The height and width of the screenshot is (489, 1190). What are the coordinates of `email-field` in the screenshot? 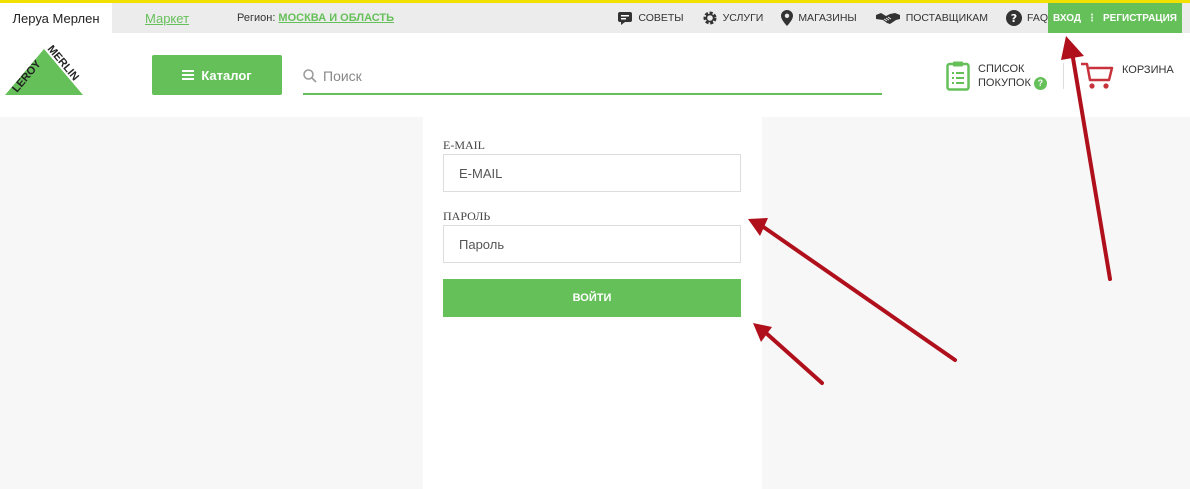 It's located at (592, 173).